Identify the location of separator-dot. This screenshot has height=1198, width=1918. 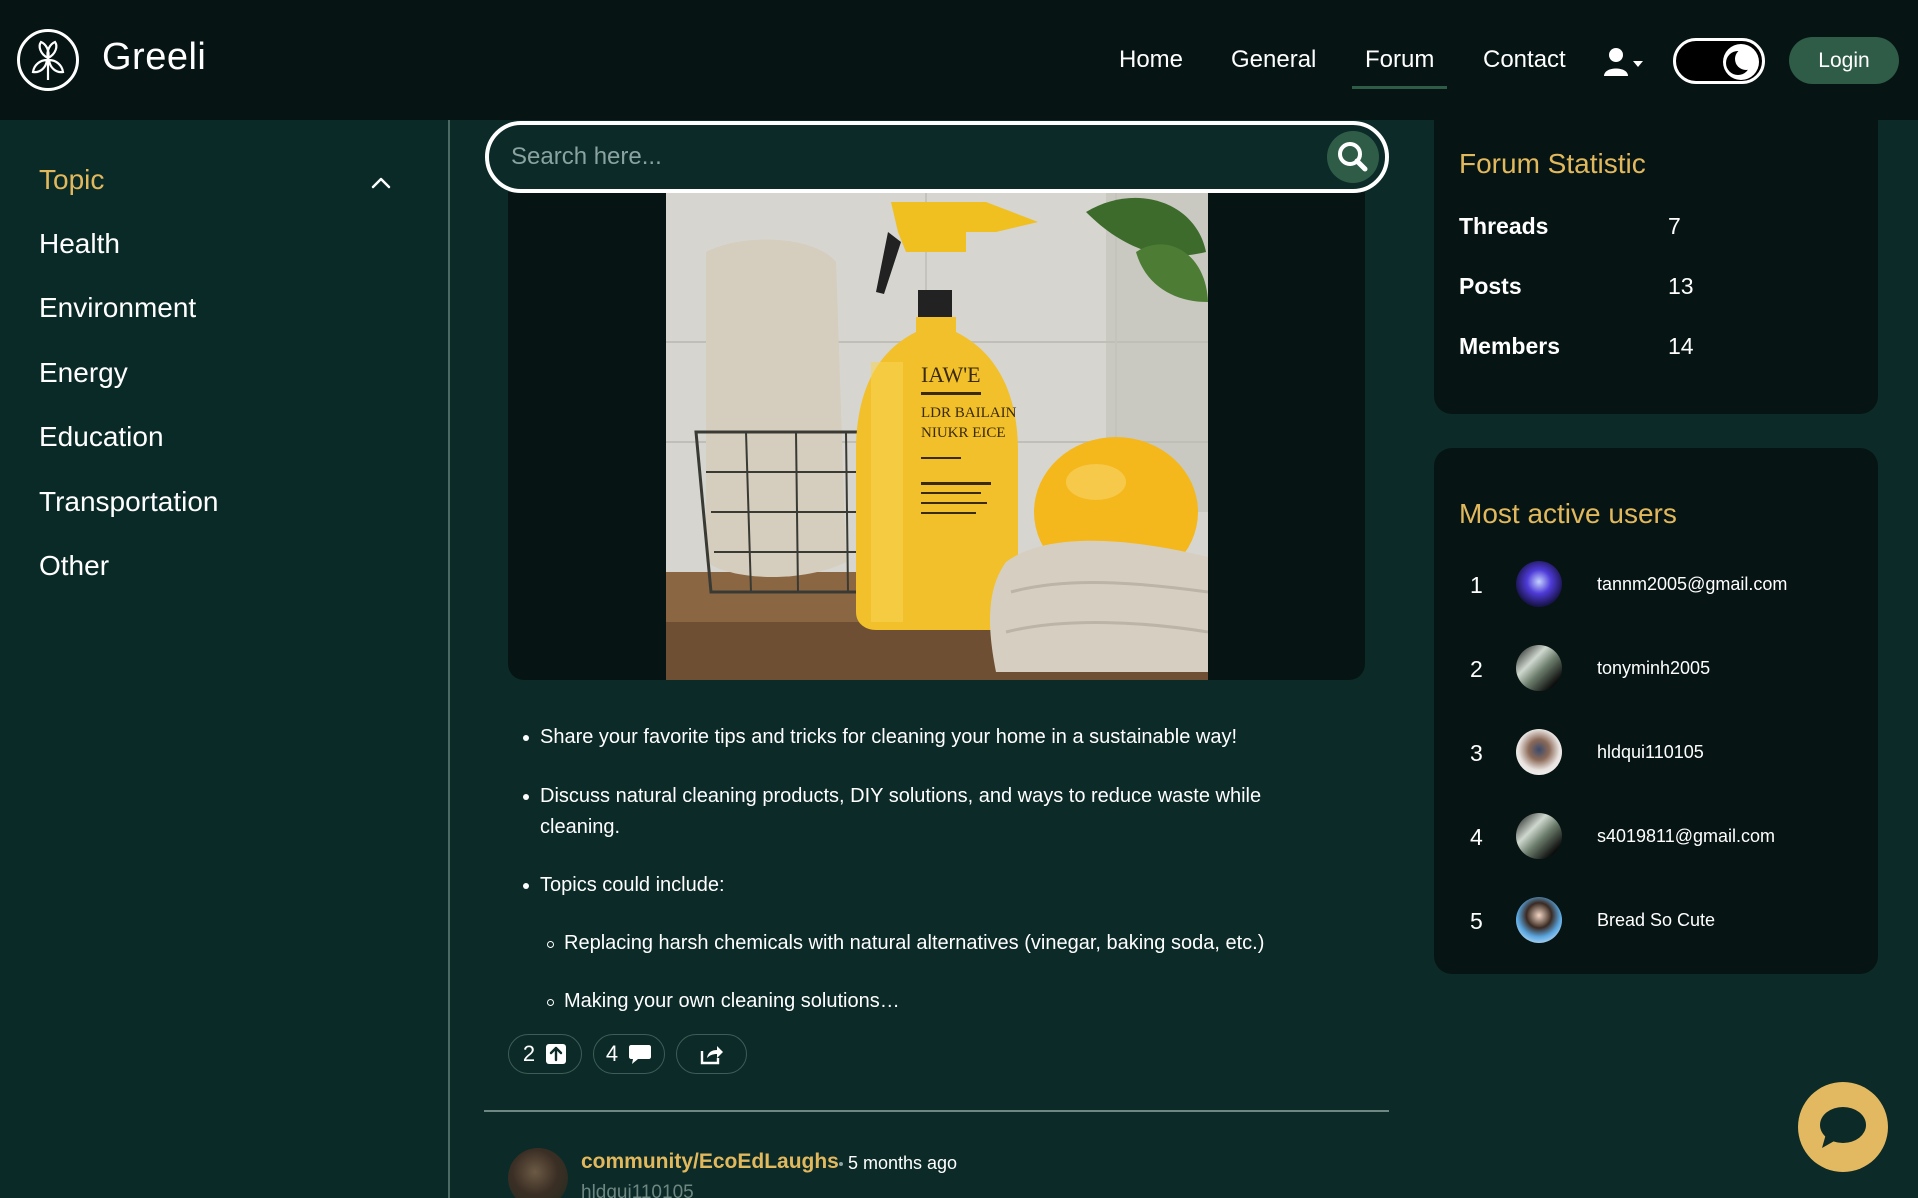
(841, 1164).